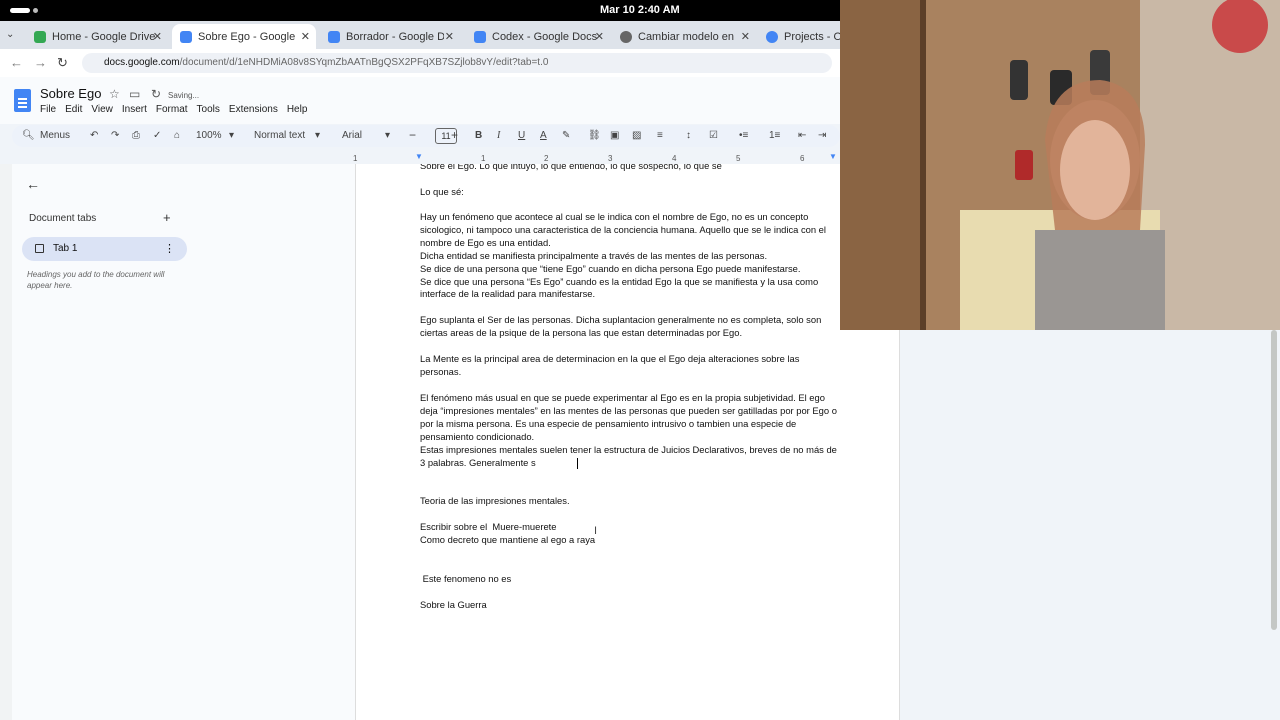  Describe the element at coordinates (521, 135) in the screenshot. I see `underline-icon: U` at that location.